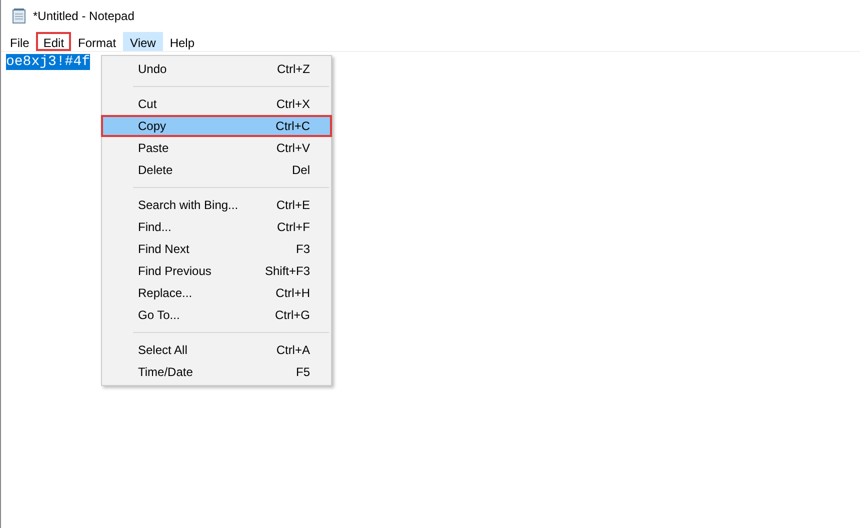 This screenshot has height=528, width=860. What do you see at coordinates (182, 41) in the screenshot?
I see `menu-item: Help` at bounding box center [182, 41].